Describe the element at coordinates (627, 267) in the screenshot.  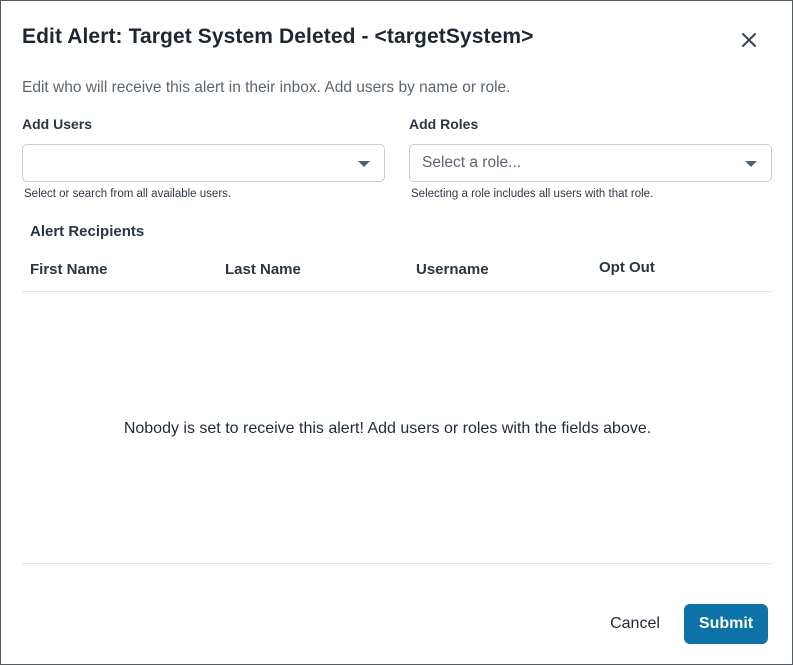
I see `column-header-opt-out: Opt Out` at that location.